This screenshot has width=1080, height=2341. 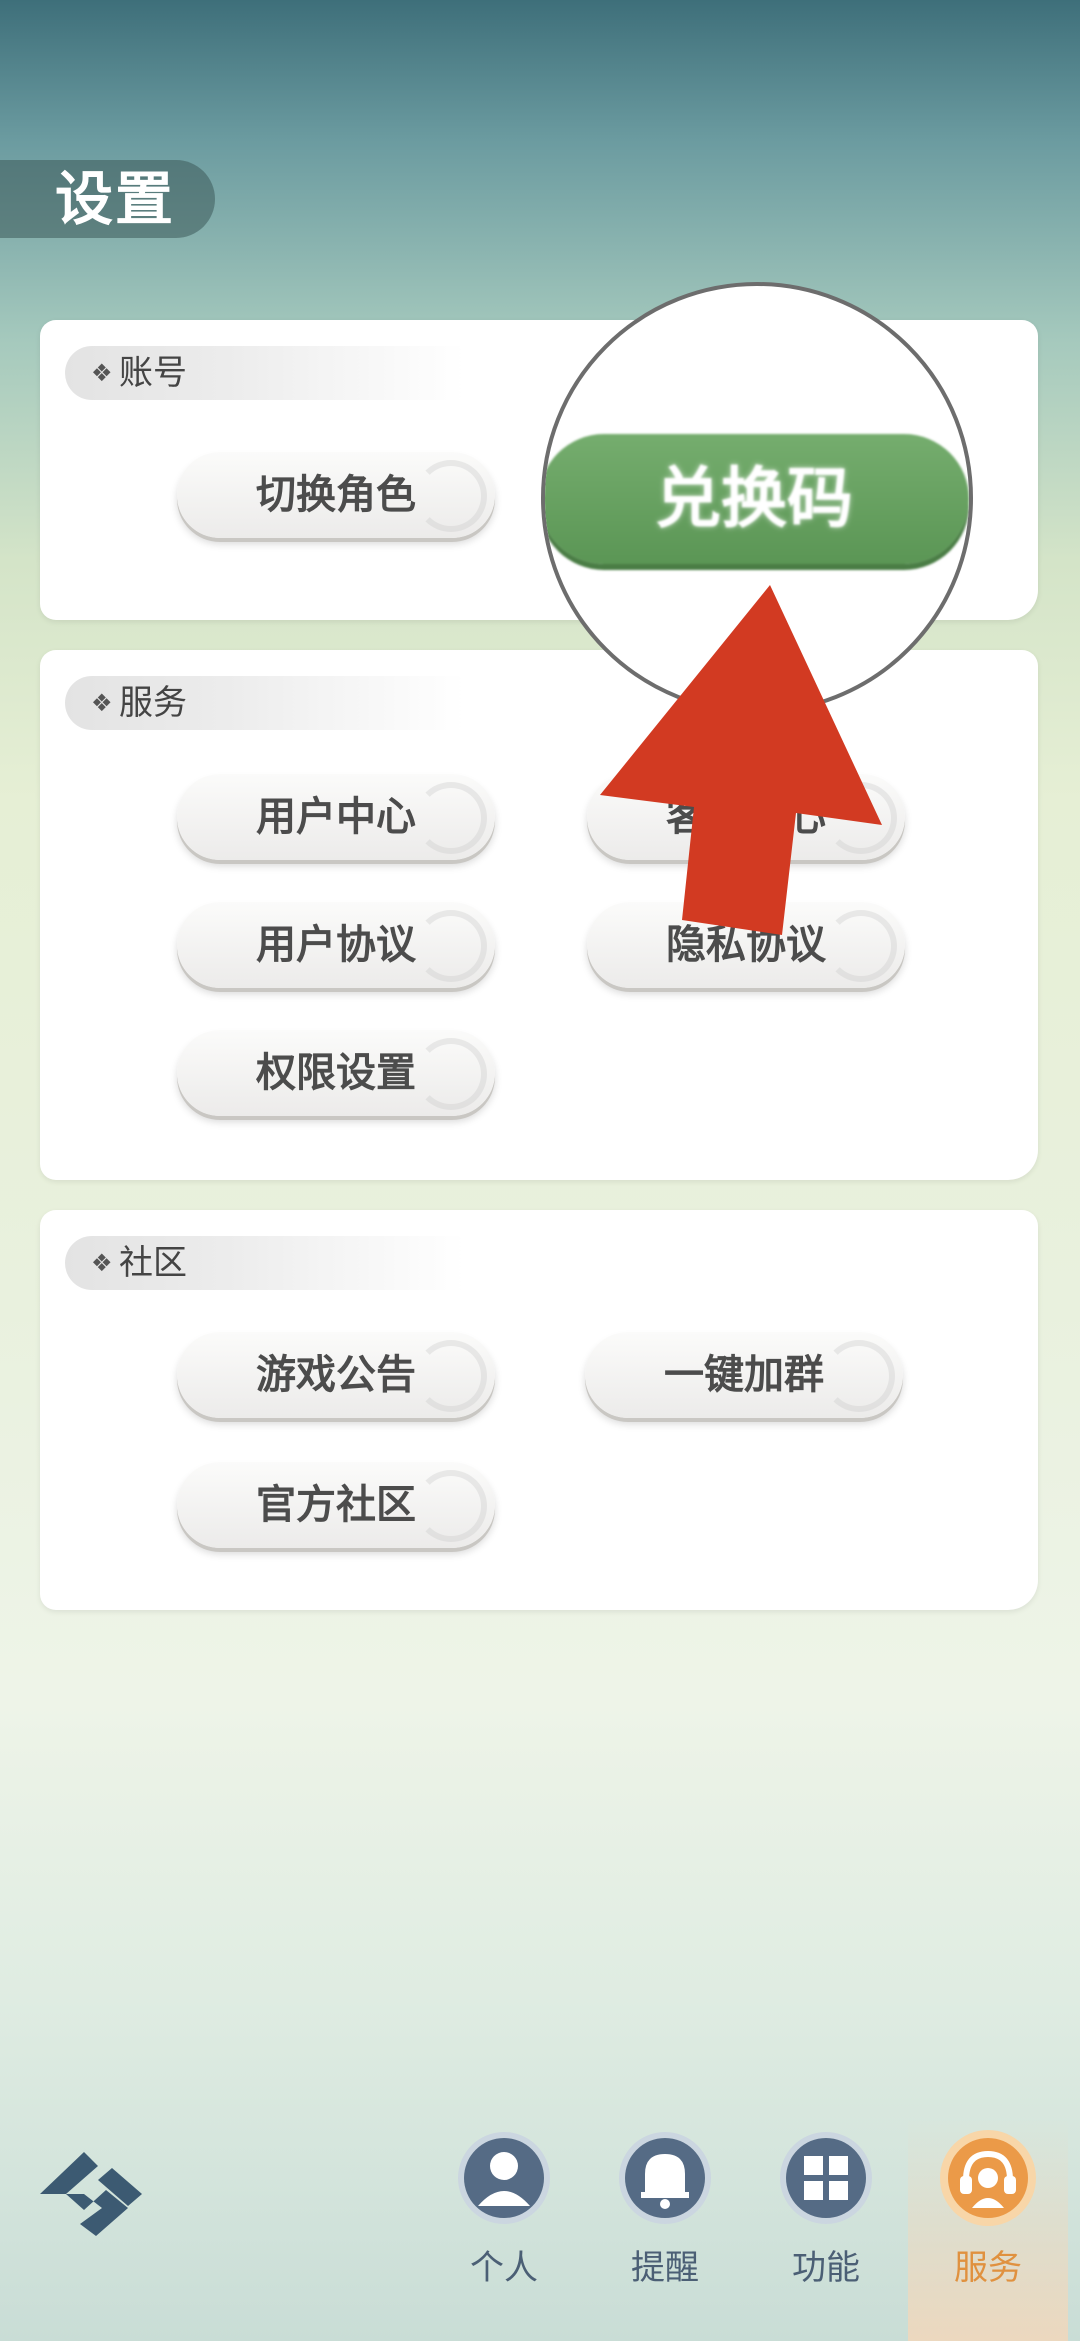 I want to click on game-logo-icon, so click(x=91, y=2194).